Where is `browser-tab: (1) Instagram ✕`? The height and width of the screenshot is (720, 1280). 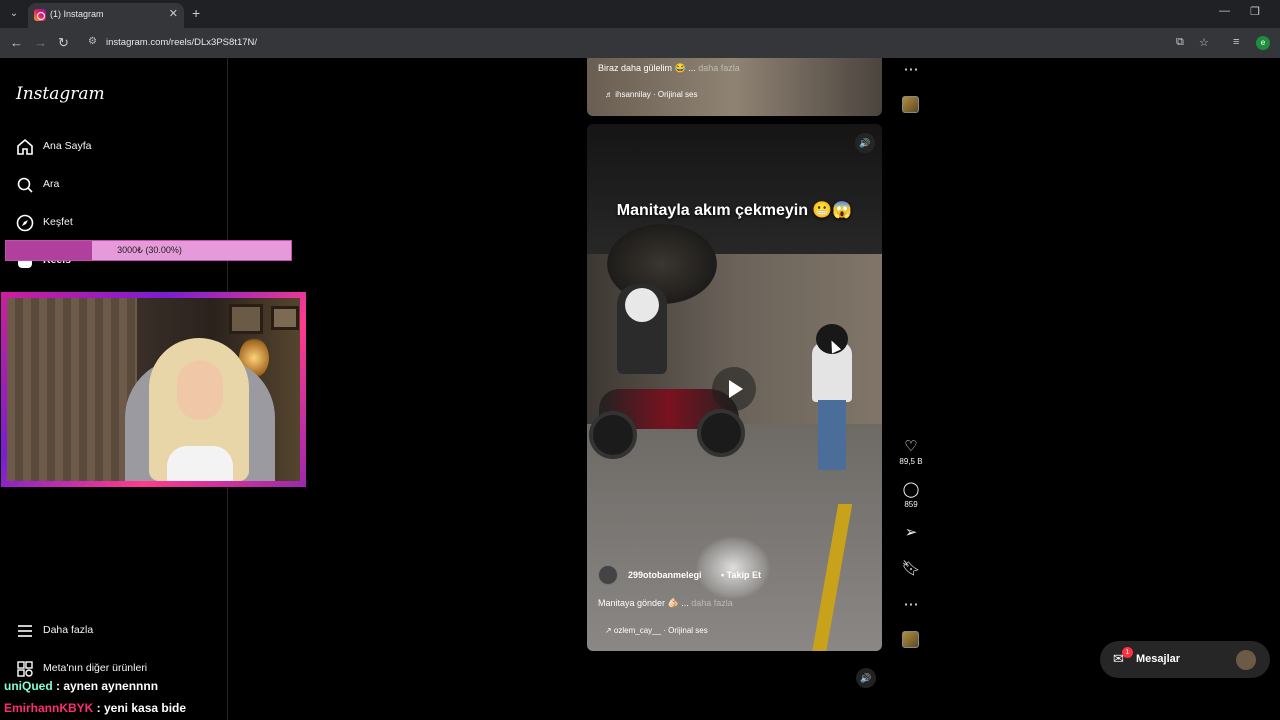
browser-tab: (1) Instagram ✕ is located at coordinates (106, 15).